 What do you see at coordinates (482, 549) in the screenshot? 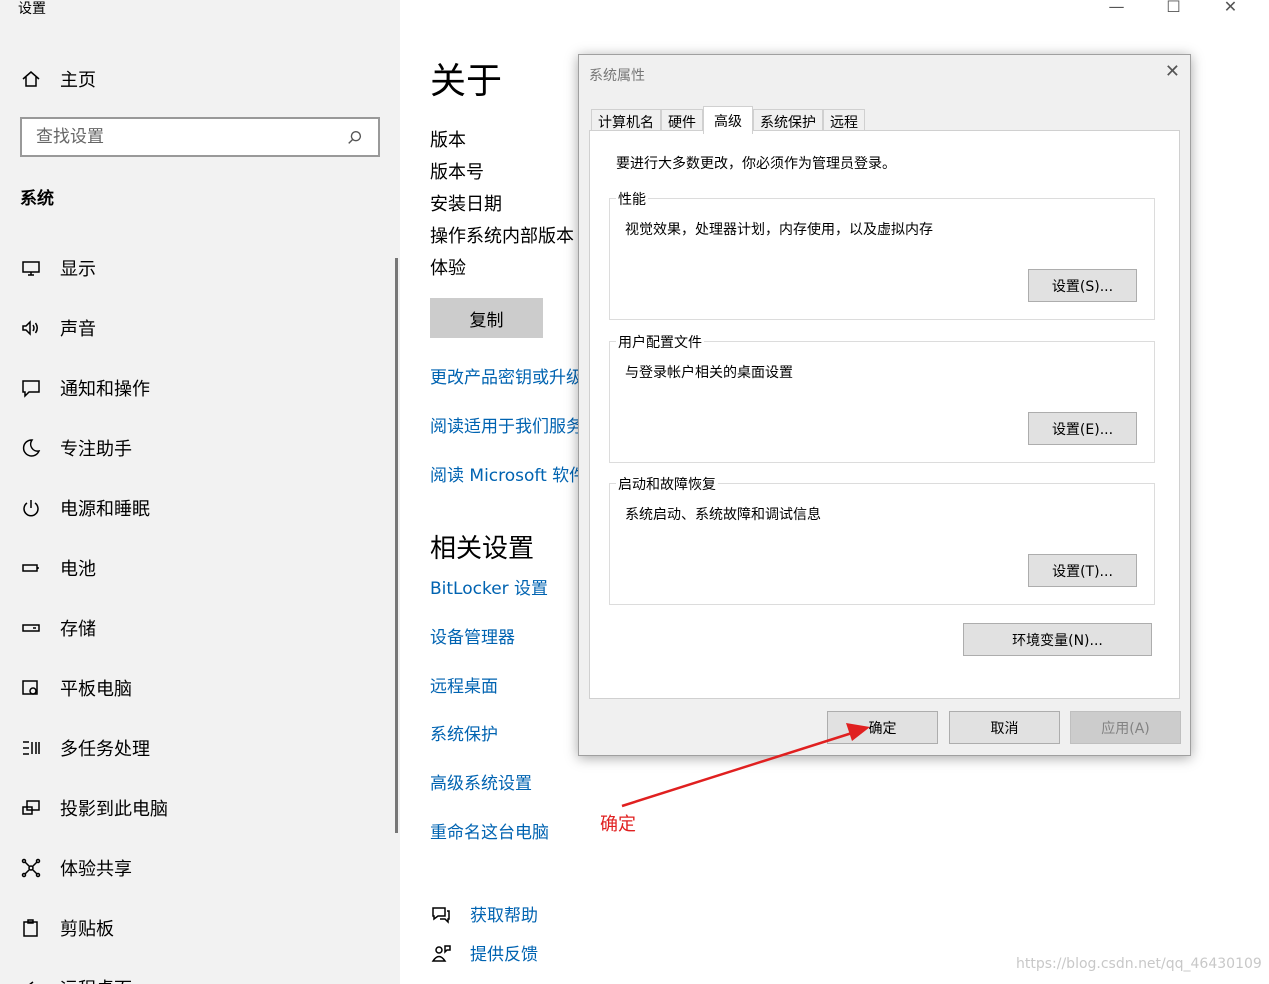
I see `related-settings-title: 相关设置` at bounding box center [482, 549].